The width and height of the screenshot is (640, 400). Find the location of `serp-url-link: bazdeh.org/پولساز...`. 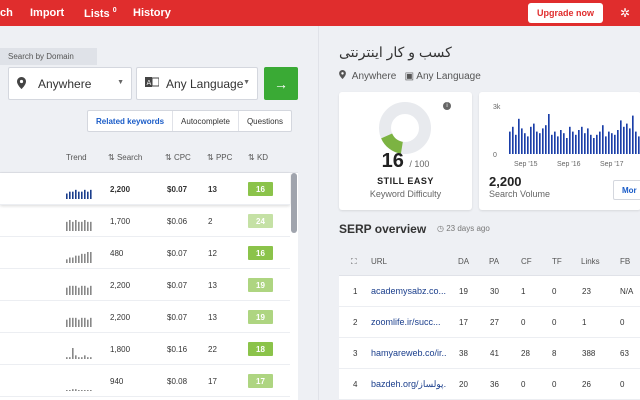

serp-url-link: bazdeh.org/پولساز... is located at coordinates (408, 384).